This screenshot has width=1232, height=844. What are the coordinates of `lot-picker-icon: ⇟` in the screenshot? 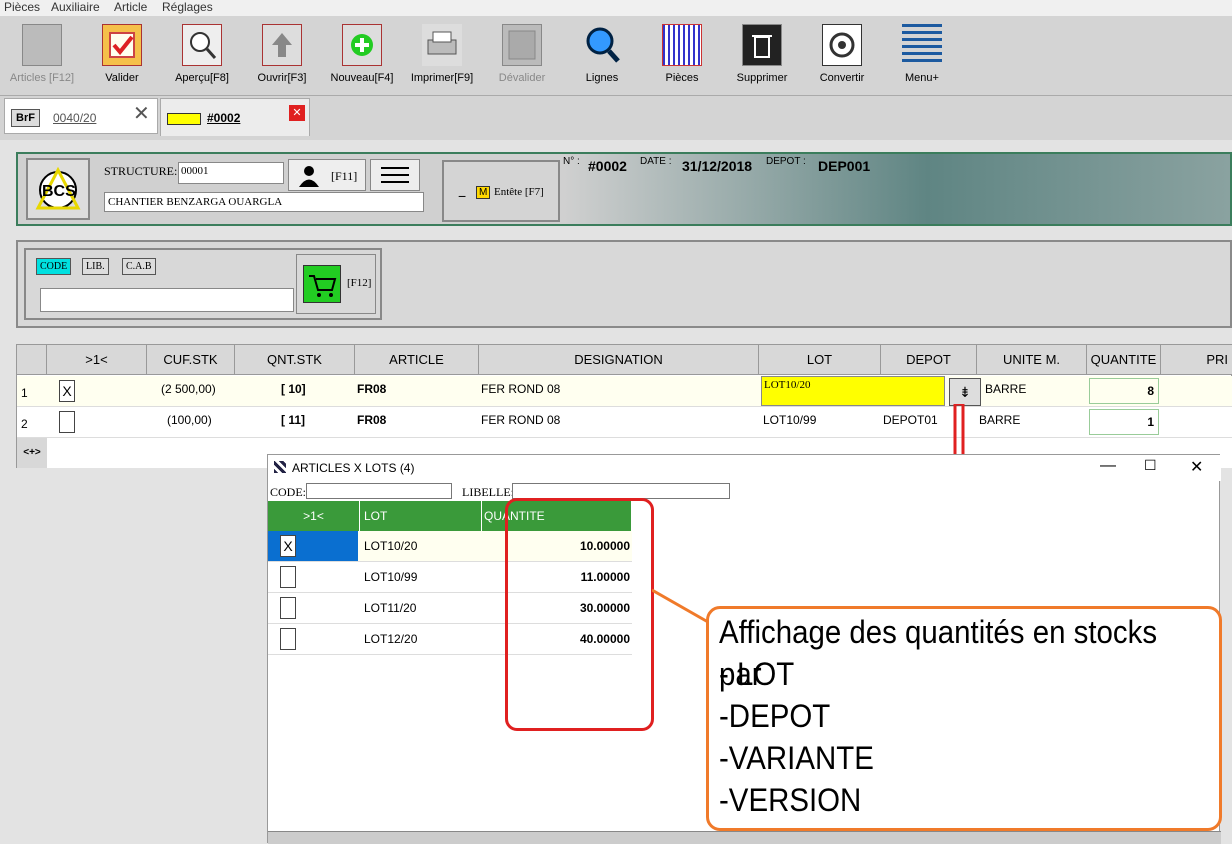 It's located at (965, 392).